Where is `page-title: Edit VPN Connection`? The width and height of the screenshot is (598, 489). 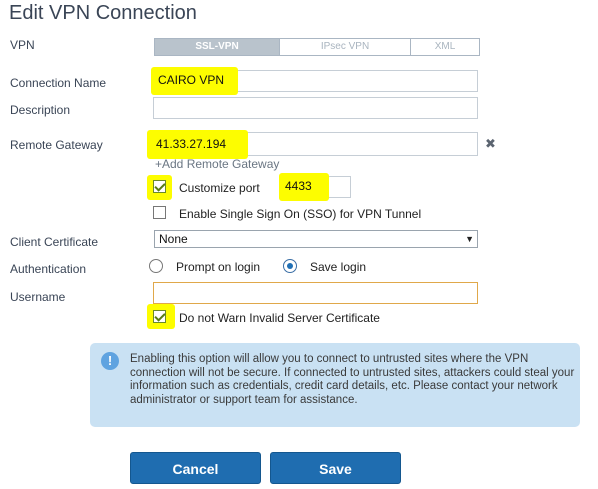 page-title: Edit VPN Connection is located at coordinates (103, 13).